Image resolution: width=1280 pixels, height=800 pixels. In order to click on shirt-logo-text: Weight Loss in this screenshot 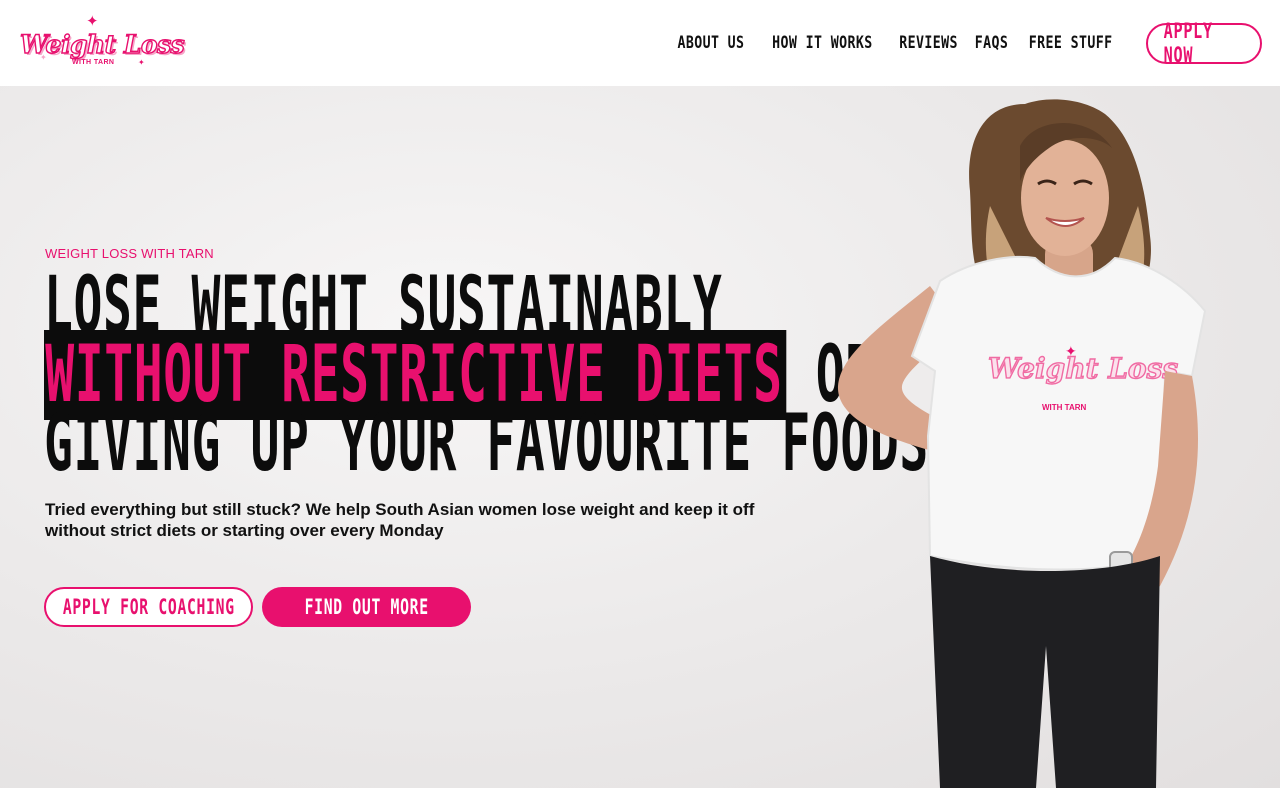, I will do `click(1083, 368)`.